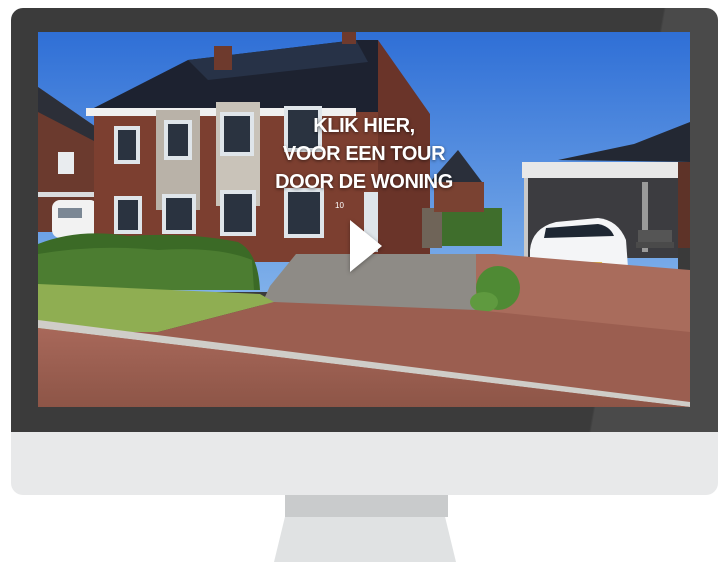  I want to click on cta-line-2: VOOR EEN TOUR, so click(364, 154).